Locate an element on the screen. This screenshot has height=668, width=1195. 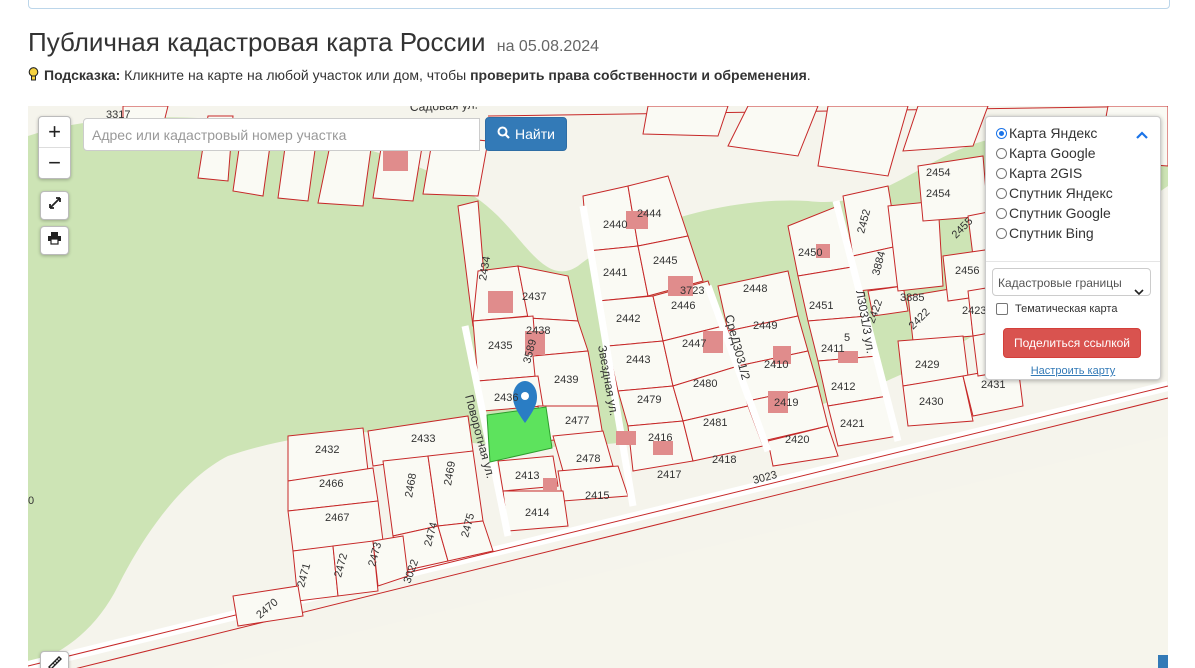
svg-text: 2418 is located at coordinates (724, 460).